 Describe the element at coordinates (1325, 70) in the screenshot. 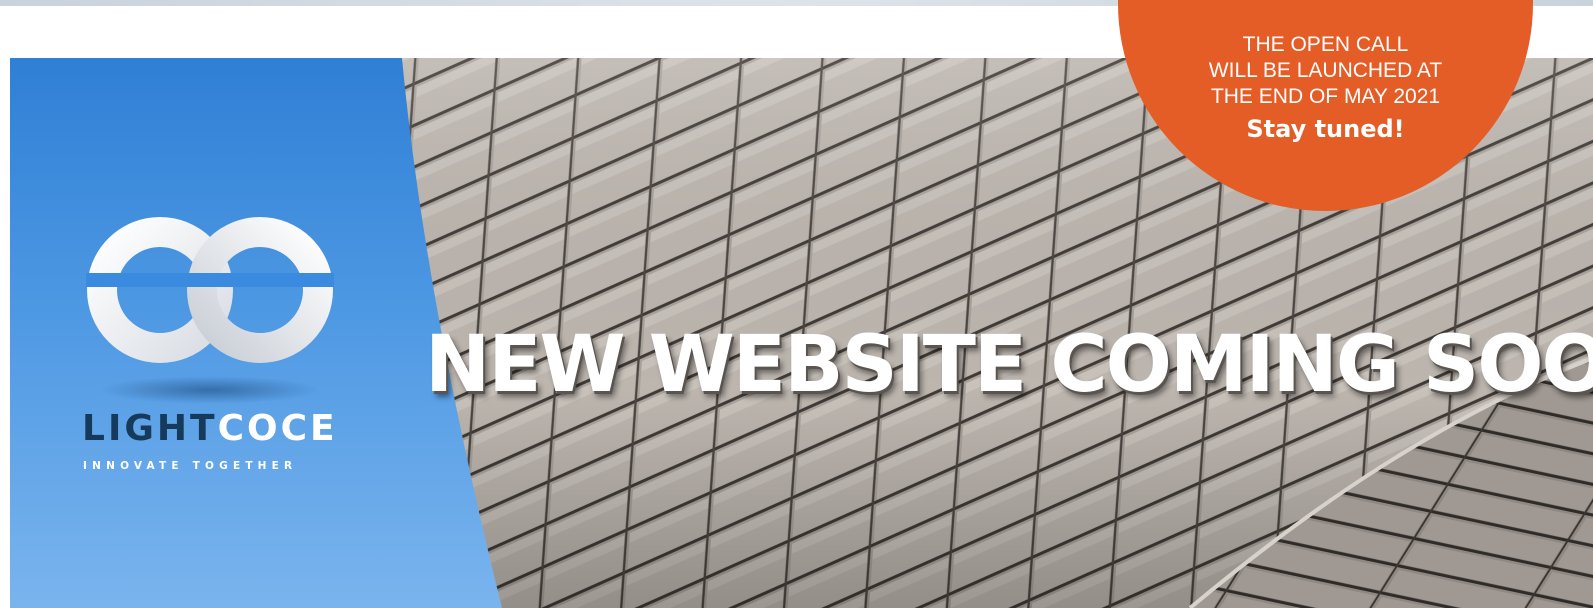

I see `announcement-line-2: WILL BE LAUNCHED AT` at that location.